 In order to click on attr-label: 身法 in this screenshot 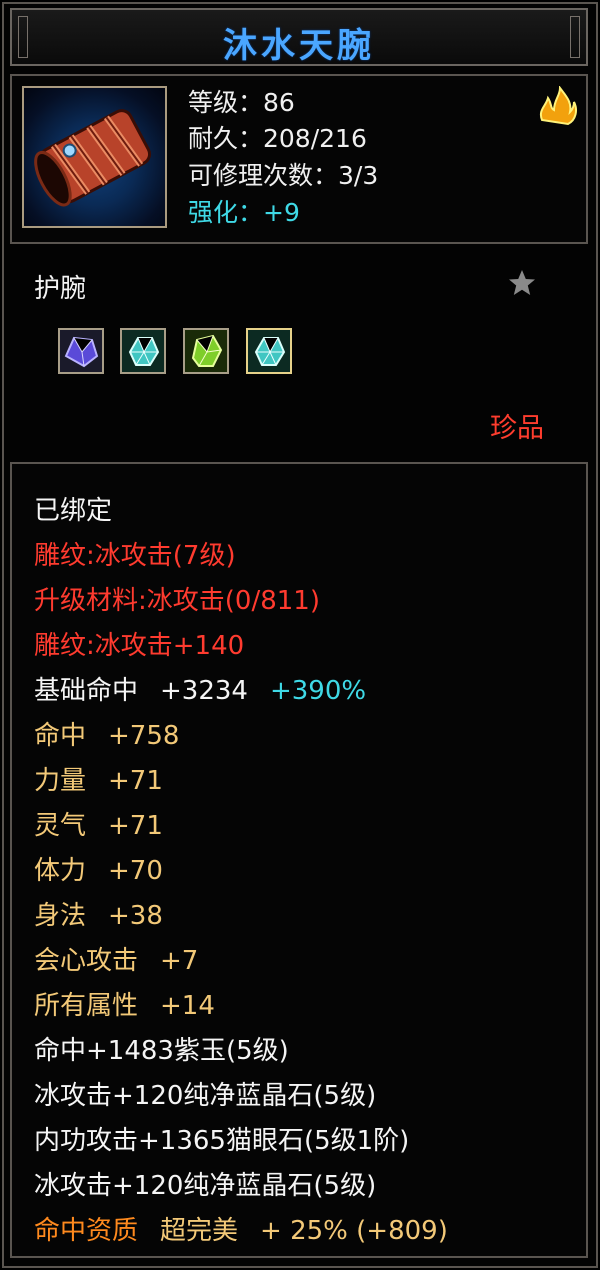, I will do `click(60, 916)`.